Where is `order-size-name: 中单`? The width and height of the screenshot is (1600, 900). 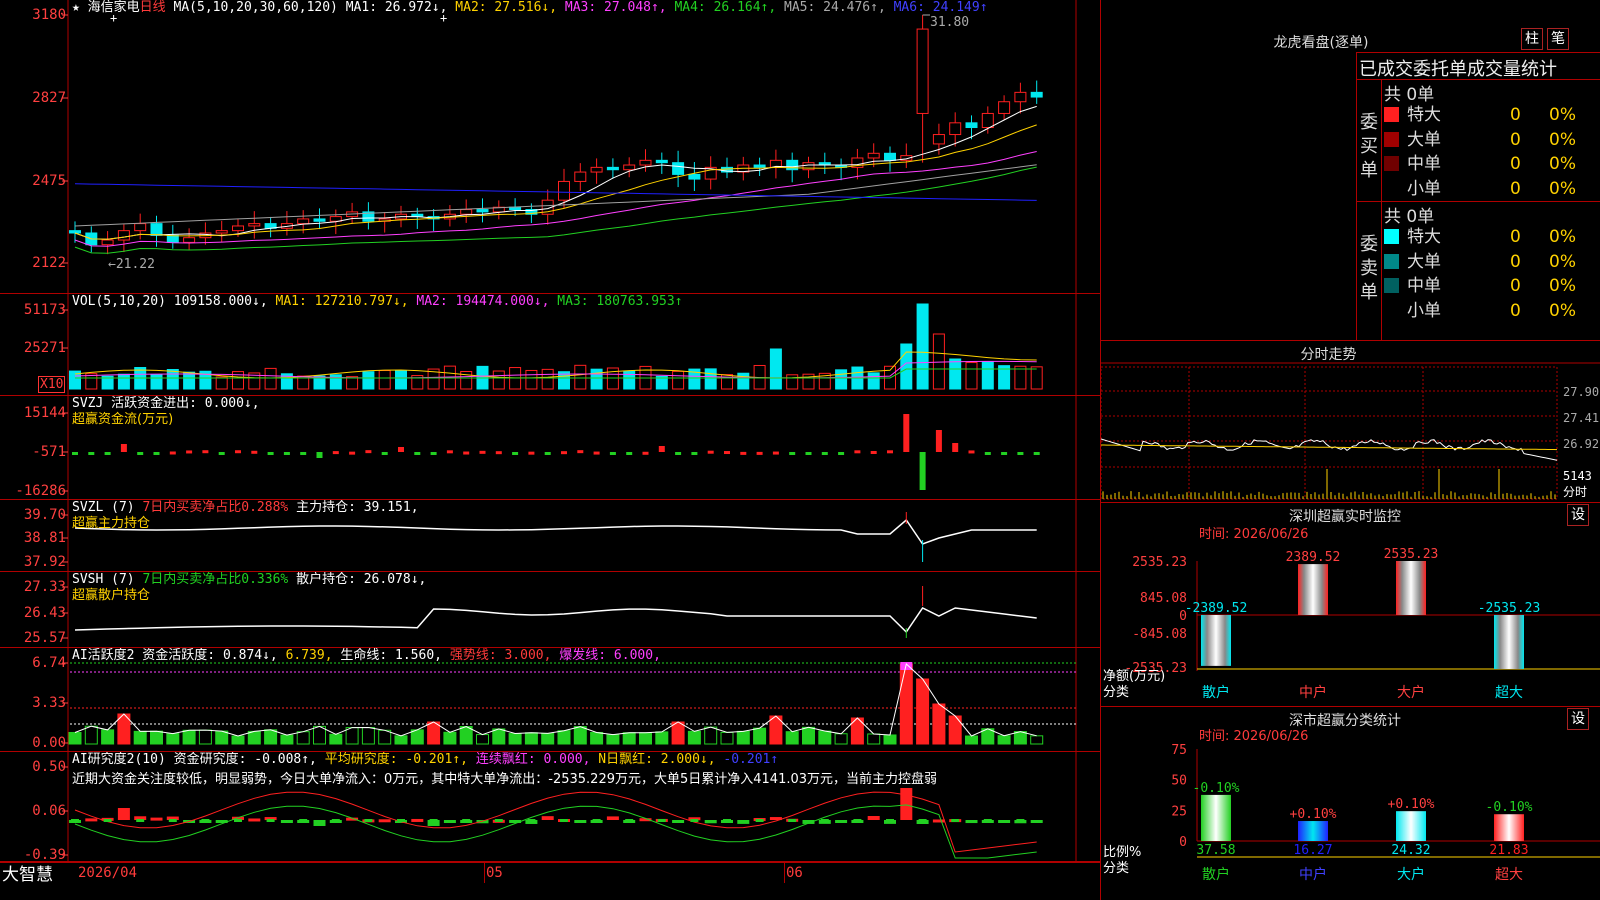
order-size-name: 中单 is located at coordinates (1424, 164).